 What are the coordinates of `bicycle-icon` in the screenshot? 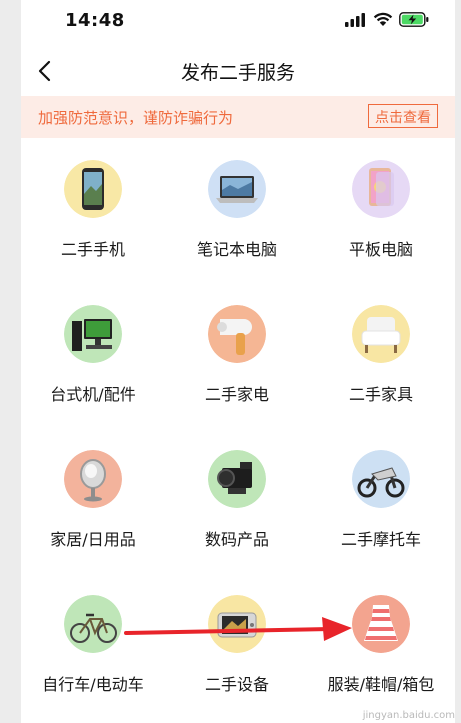 It's located at (93, 624).